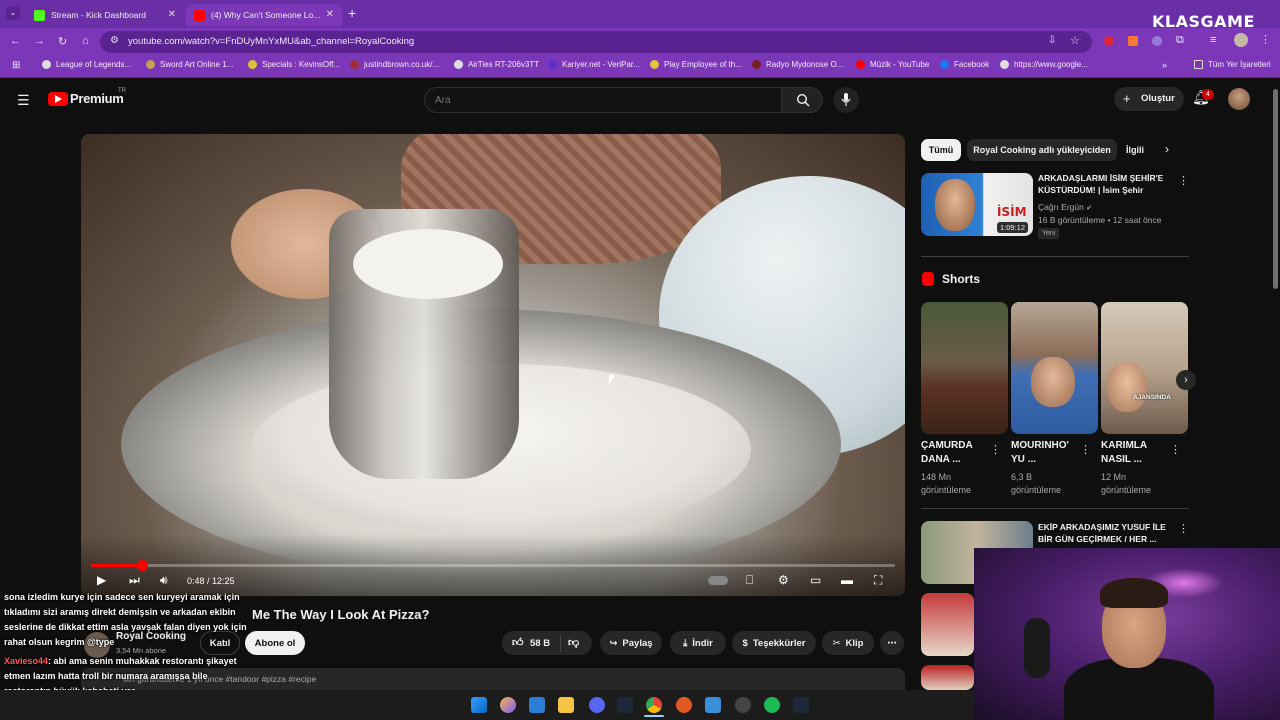 This screenshot has width=1280, height=720. I want to click on back-icon: ←, so click(15, 41).